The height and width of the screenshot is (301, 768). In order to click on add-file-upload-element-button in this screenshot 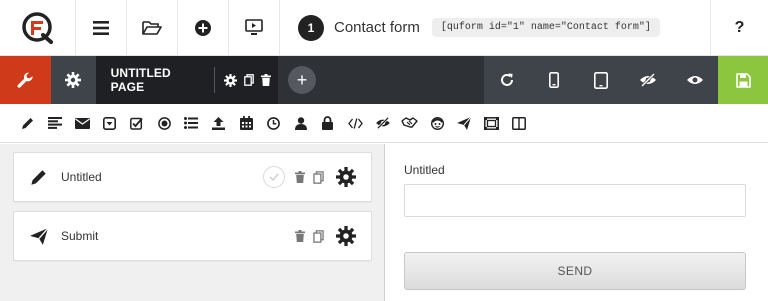, I will do `click(218, 123)`.